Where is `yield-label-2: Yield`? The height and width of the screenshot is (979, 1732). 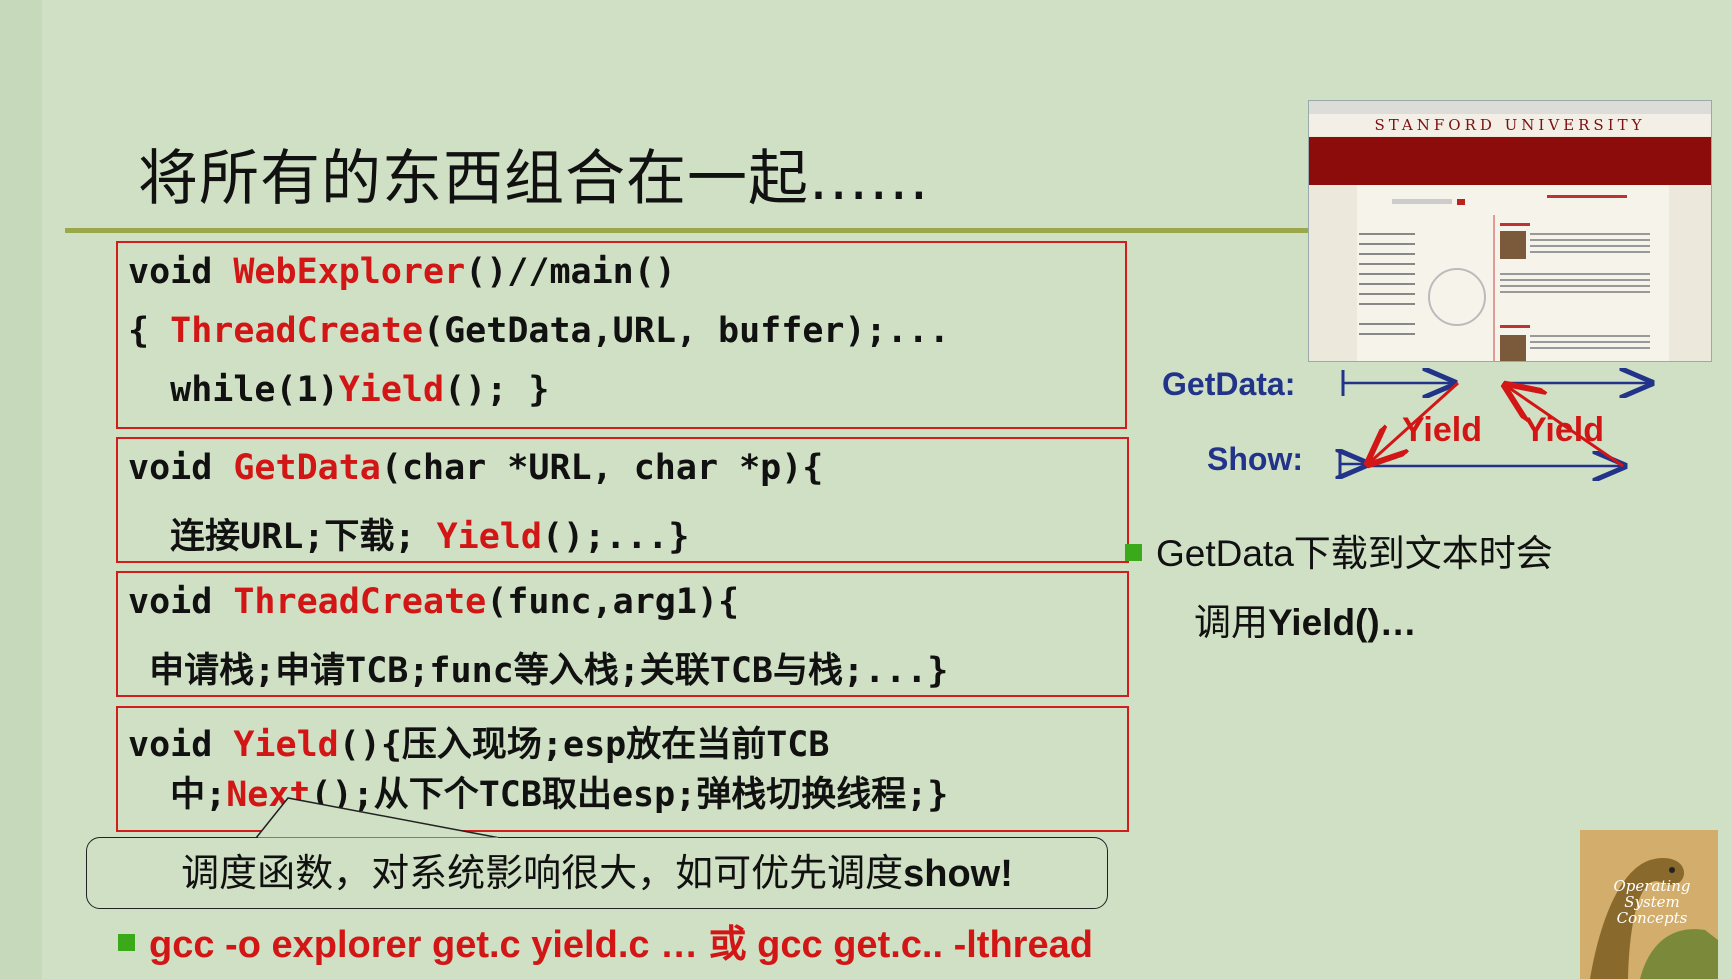 yield-label-2: Yield is located at coordinates (1564, 430).